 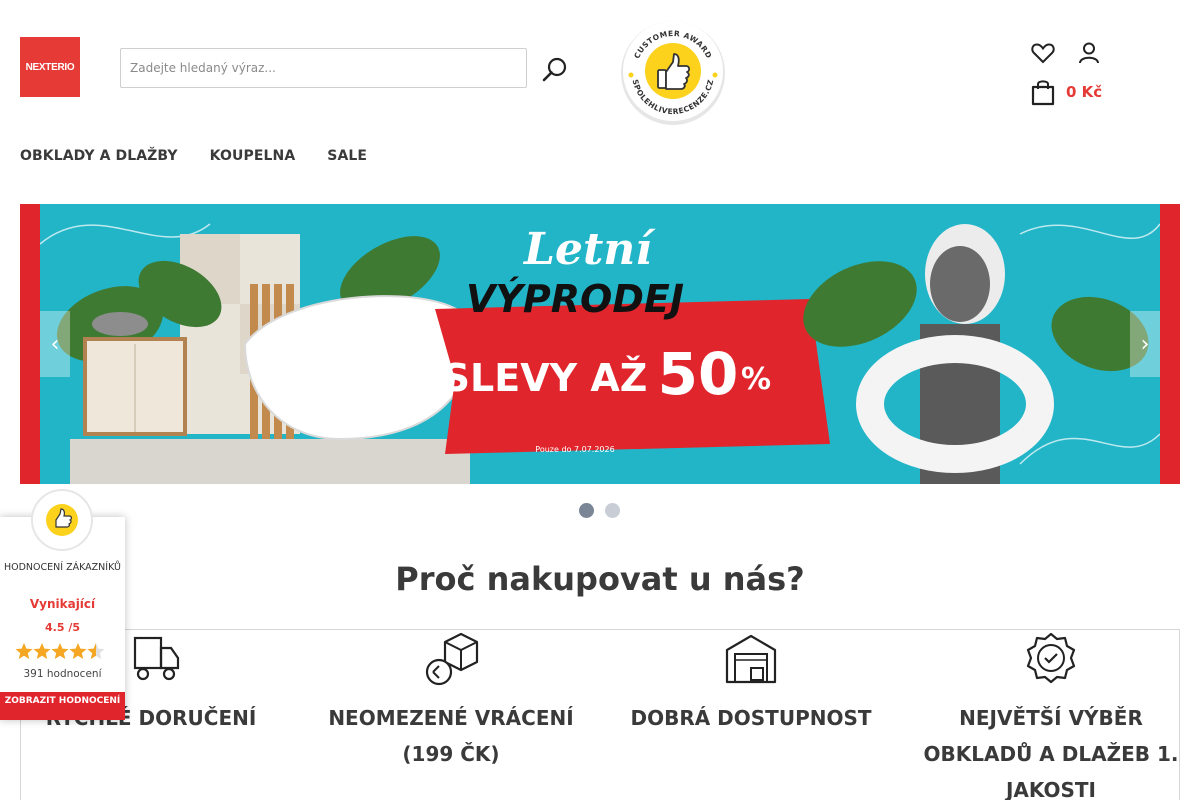 I want to click on banner-next-button: ›, so click(x=1145, y=344).